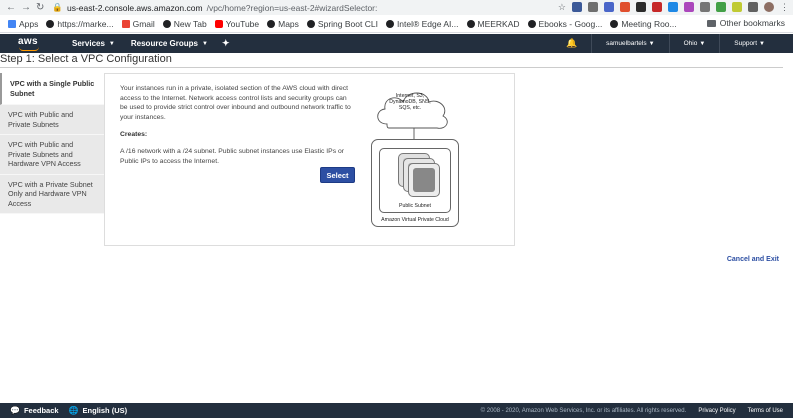  Describe the element at coordinates (134, 7) in the screenshot. I see `url-host: us-east-2.console.aws.amazon.com` at that location.